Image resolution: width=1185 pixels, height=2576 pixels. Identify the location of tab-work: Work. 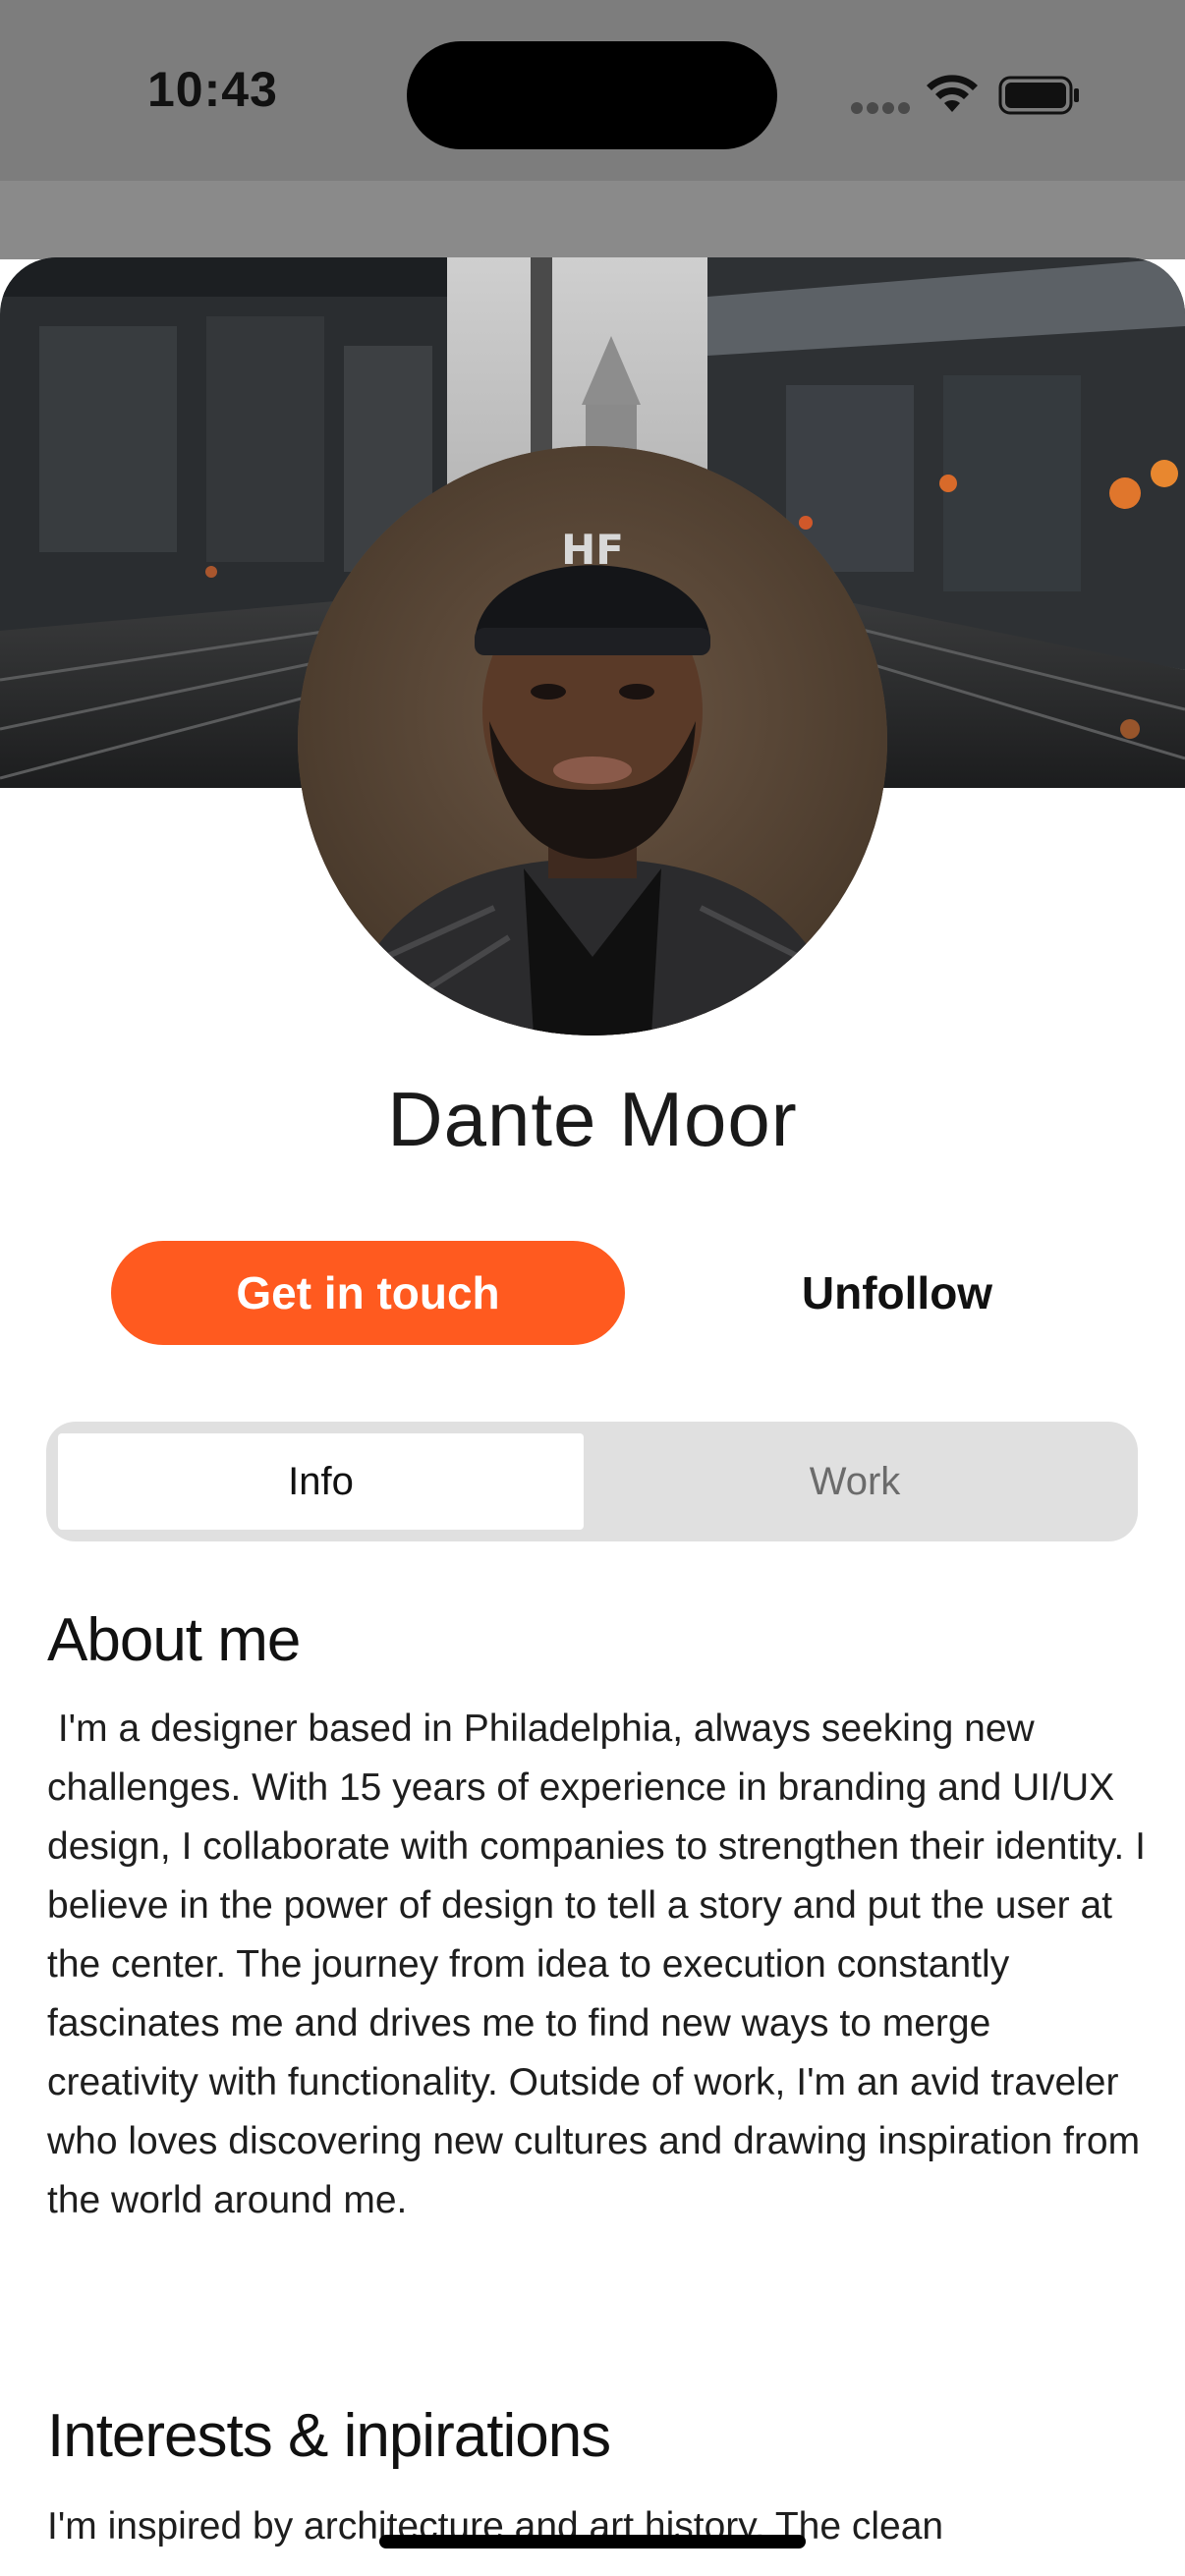
(855, 1481).